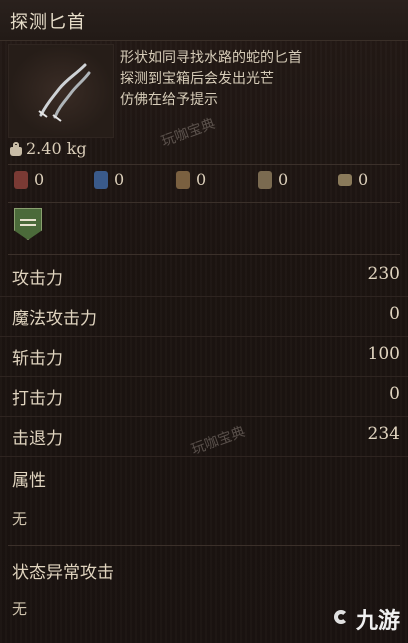 This screenshot has width=408, height=643. What do you see at coordinates (63, 573) in the screenshot?
I see `status-attack-label: 状态异常攻击` at bounding box center [63, 573].